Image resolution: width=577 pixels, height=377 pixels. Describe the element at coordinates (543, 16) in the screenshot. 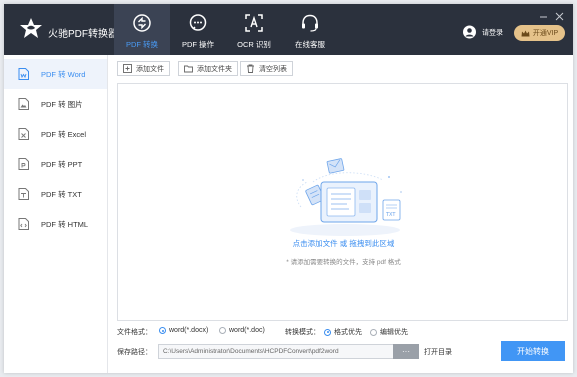

I see `minimize-icon` at that location.